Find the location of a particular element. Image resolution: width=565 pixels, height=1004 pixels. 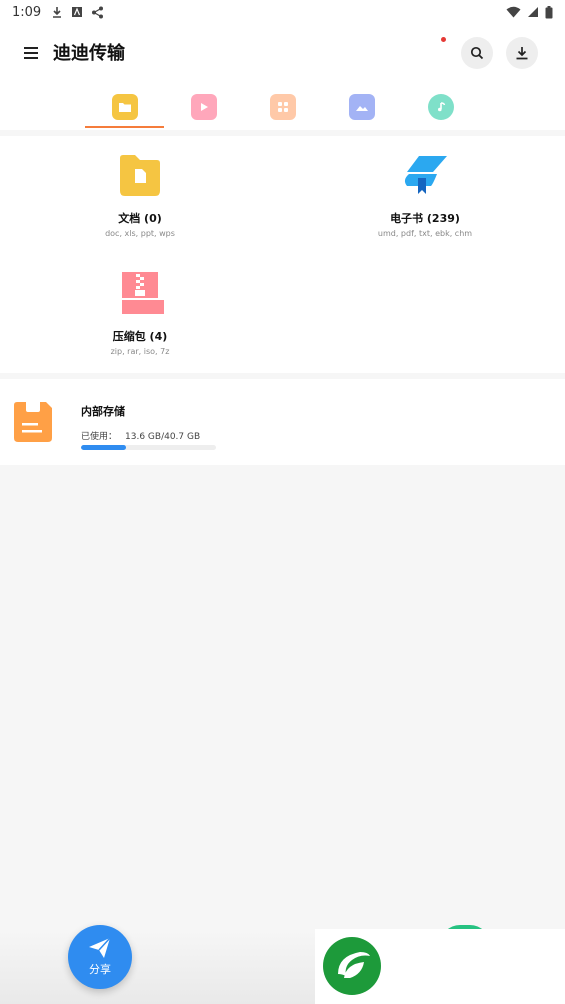

category-documents: 文档 (0) doc, xls, ppt, wps is located at coordinates (140, 195).